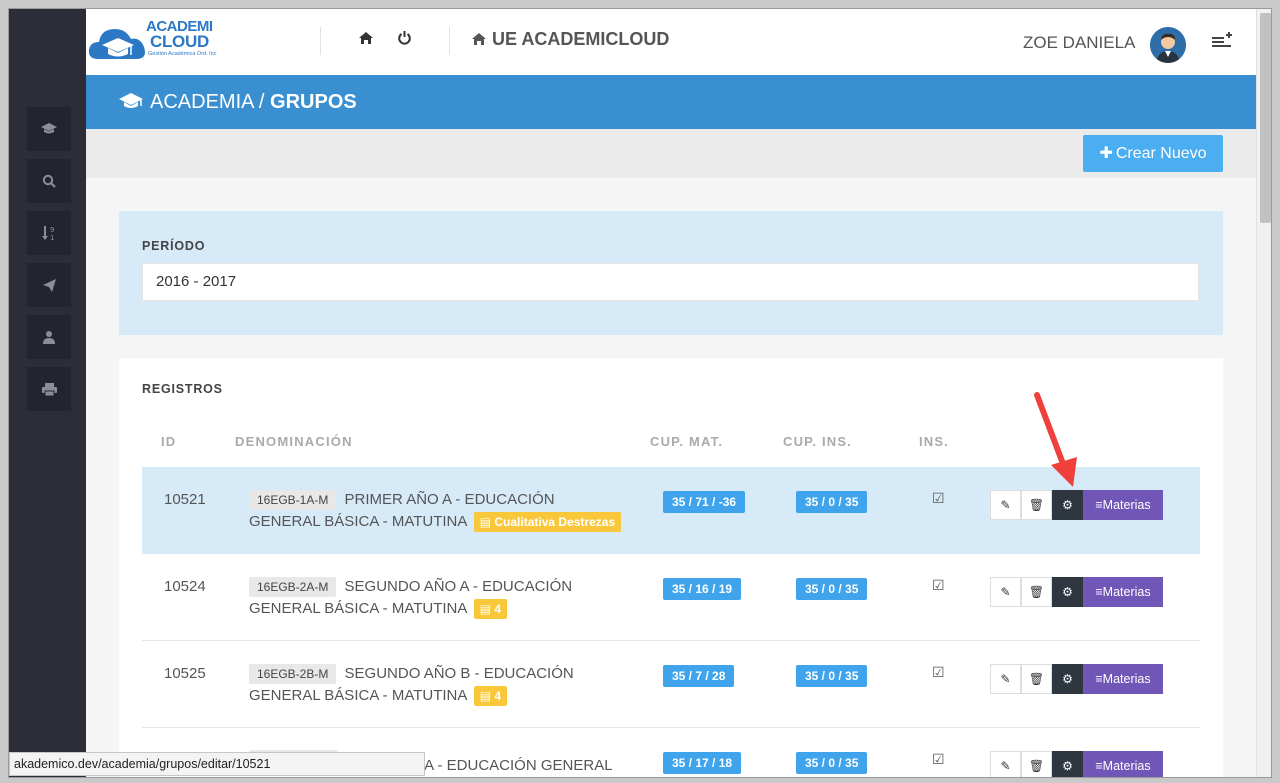  What do you see at coordinates (1265, 118) in the screenshot?
I see `scrollbar-thumb` at bounding box center [1265, 118].